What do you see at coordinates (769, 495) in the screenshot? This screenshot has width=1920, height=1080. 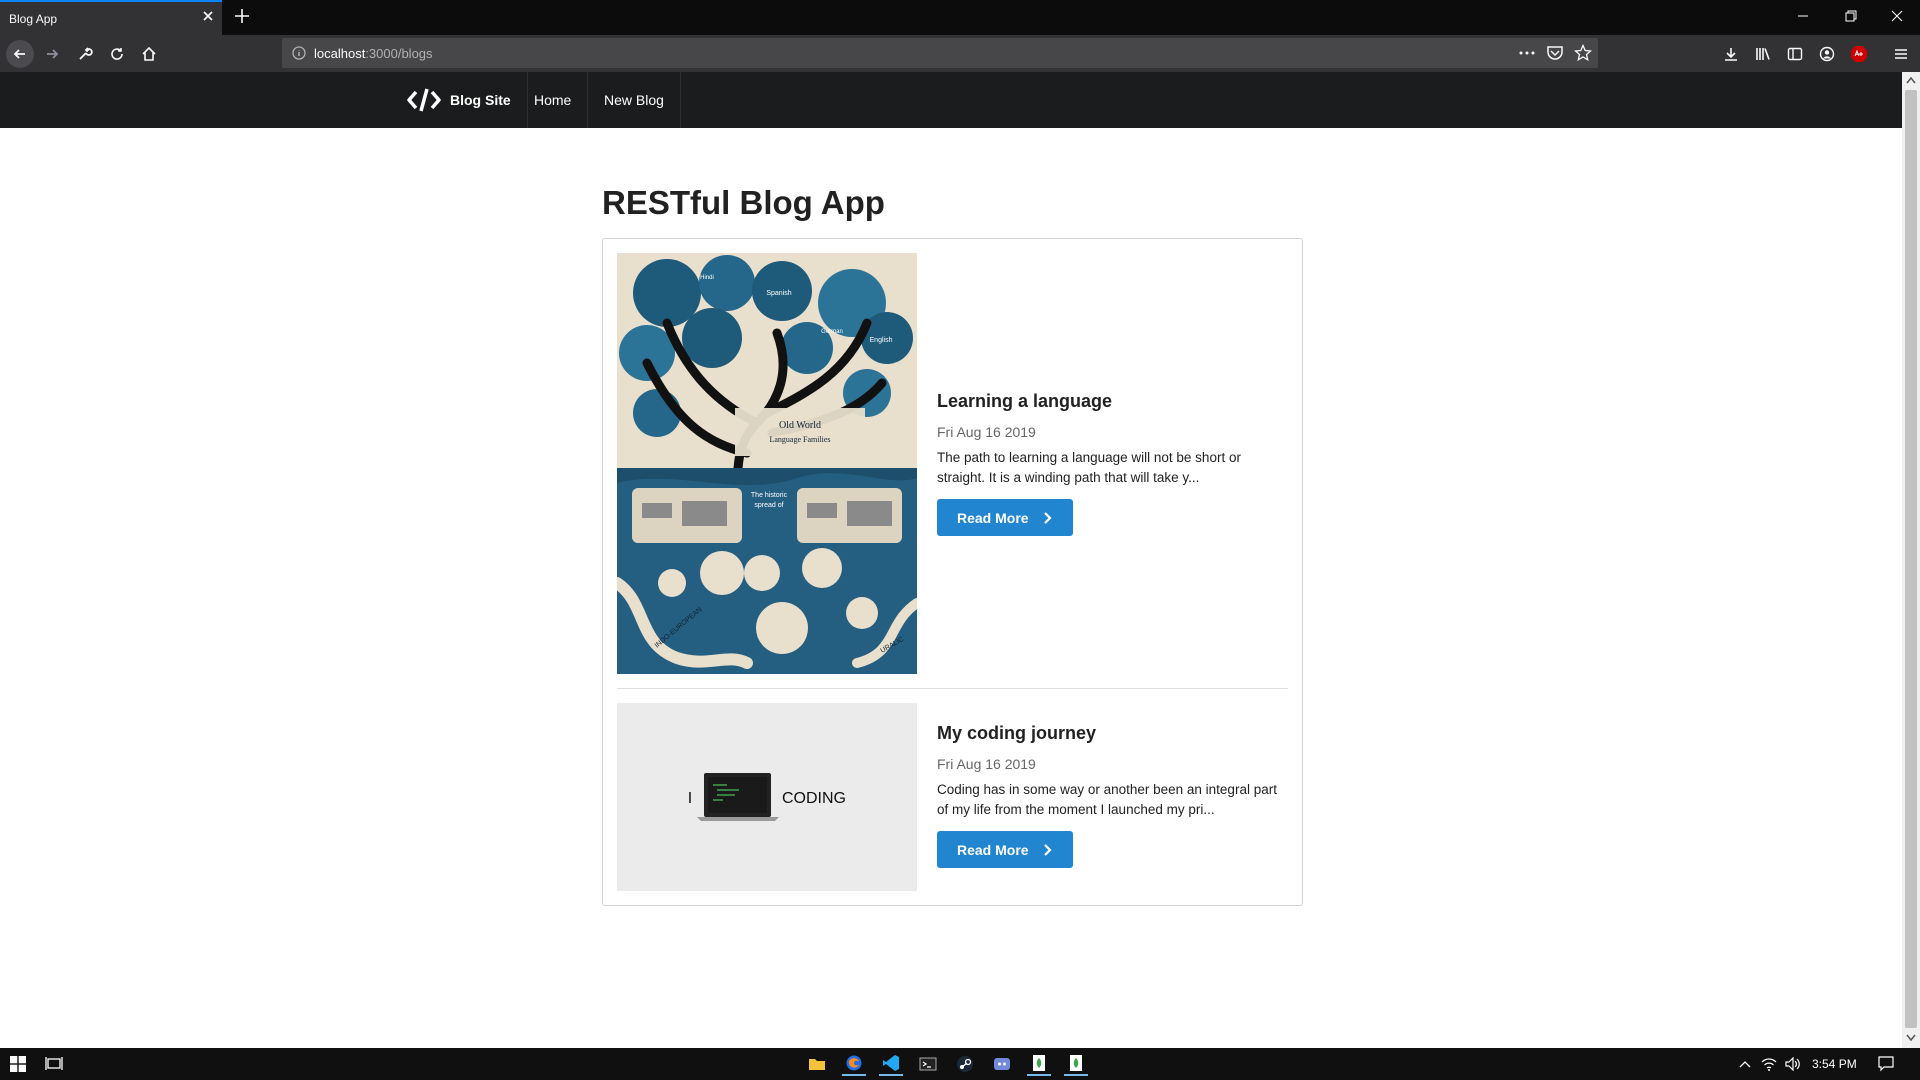 I see `poster-map-caption-1: The historic` at bounding box center [769, 495].